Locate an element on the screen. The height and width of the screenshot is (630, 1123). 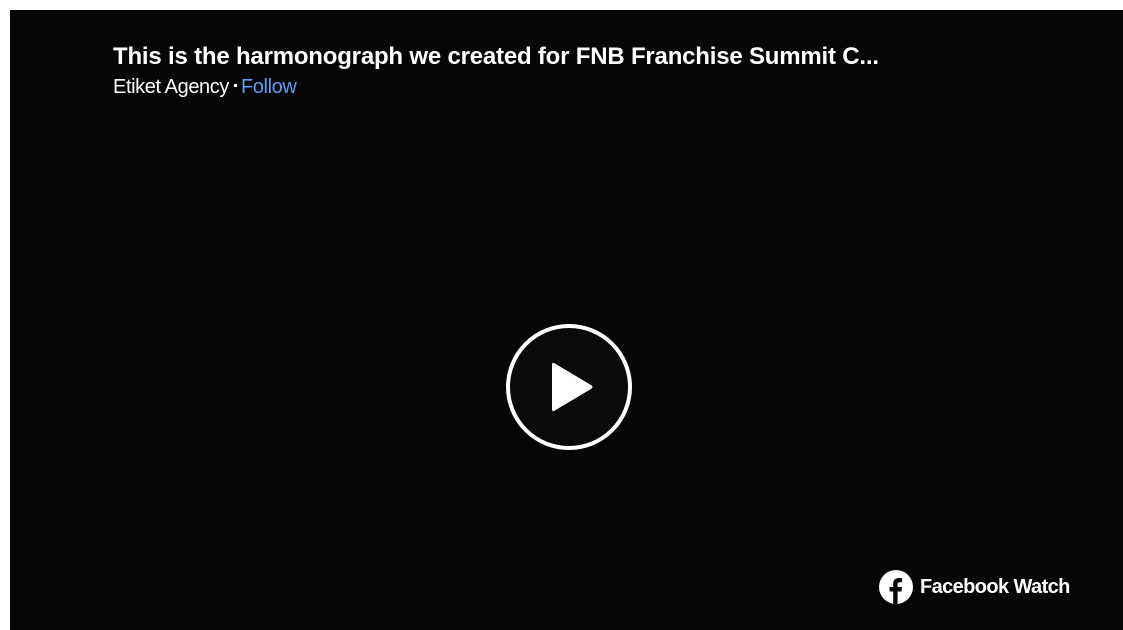
facebook-watch-link: Facebook Watch is located at coordinates (974, 587).